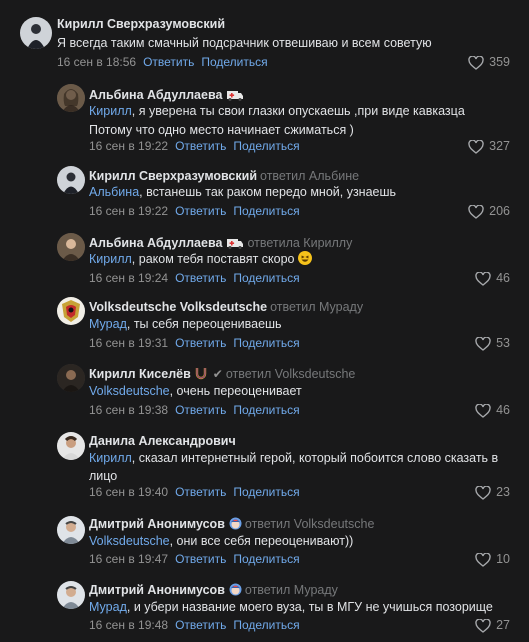  What do you see at coordinates (128, 343) in the screenshot?
I see `comment-date: 16 сен в 19:31` at bounding box center [128, 343].